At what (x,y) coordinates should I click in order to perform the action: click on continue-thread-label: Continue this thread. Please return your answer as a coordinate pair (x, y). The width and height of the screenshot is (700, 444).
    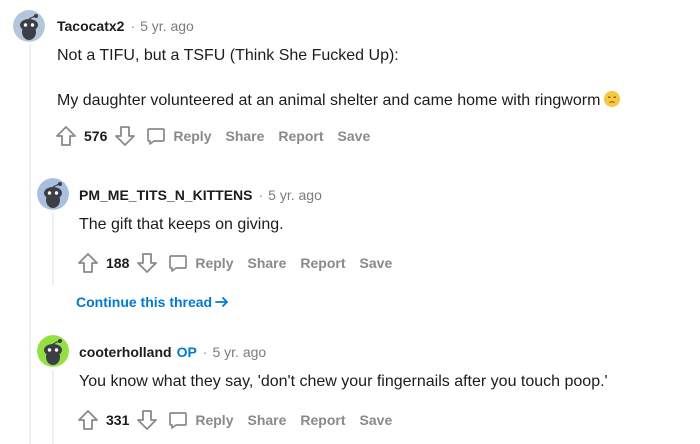
    Looking at the image, I should click on (144, 302).